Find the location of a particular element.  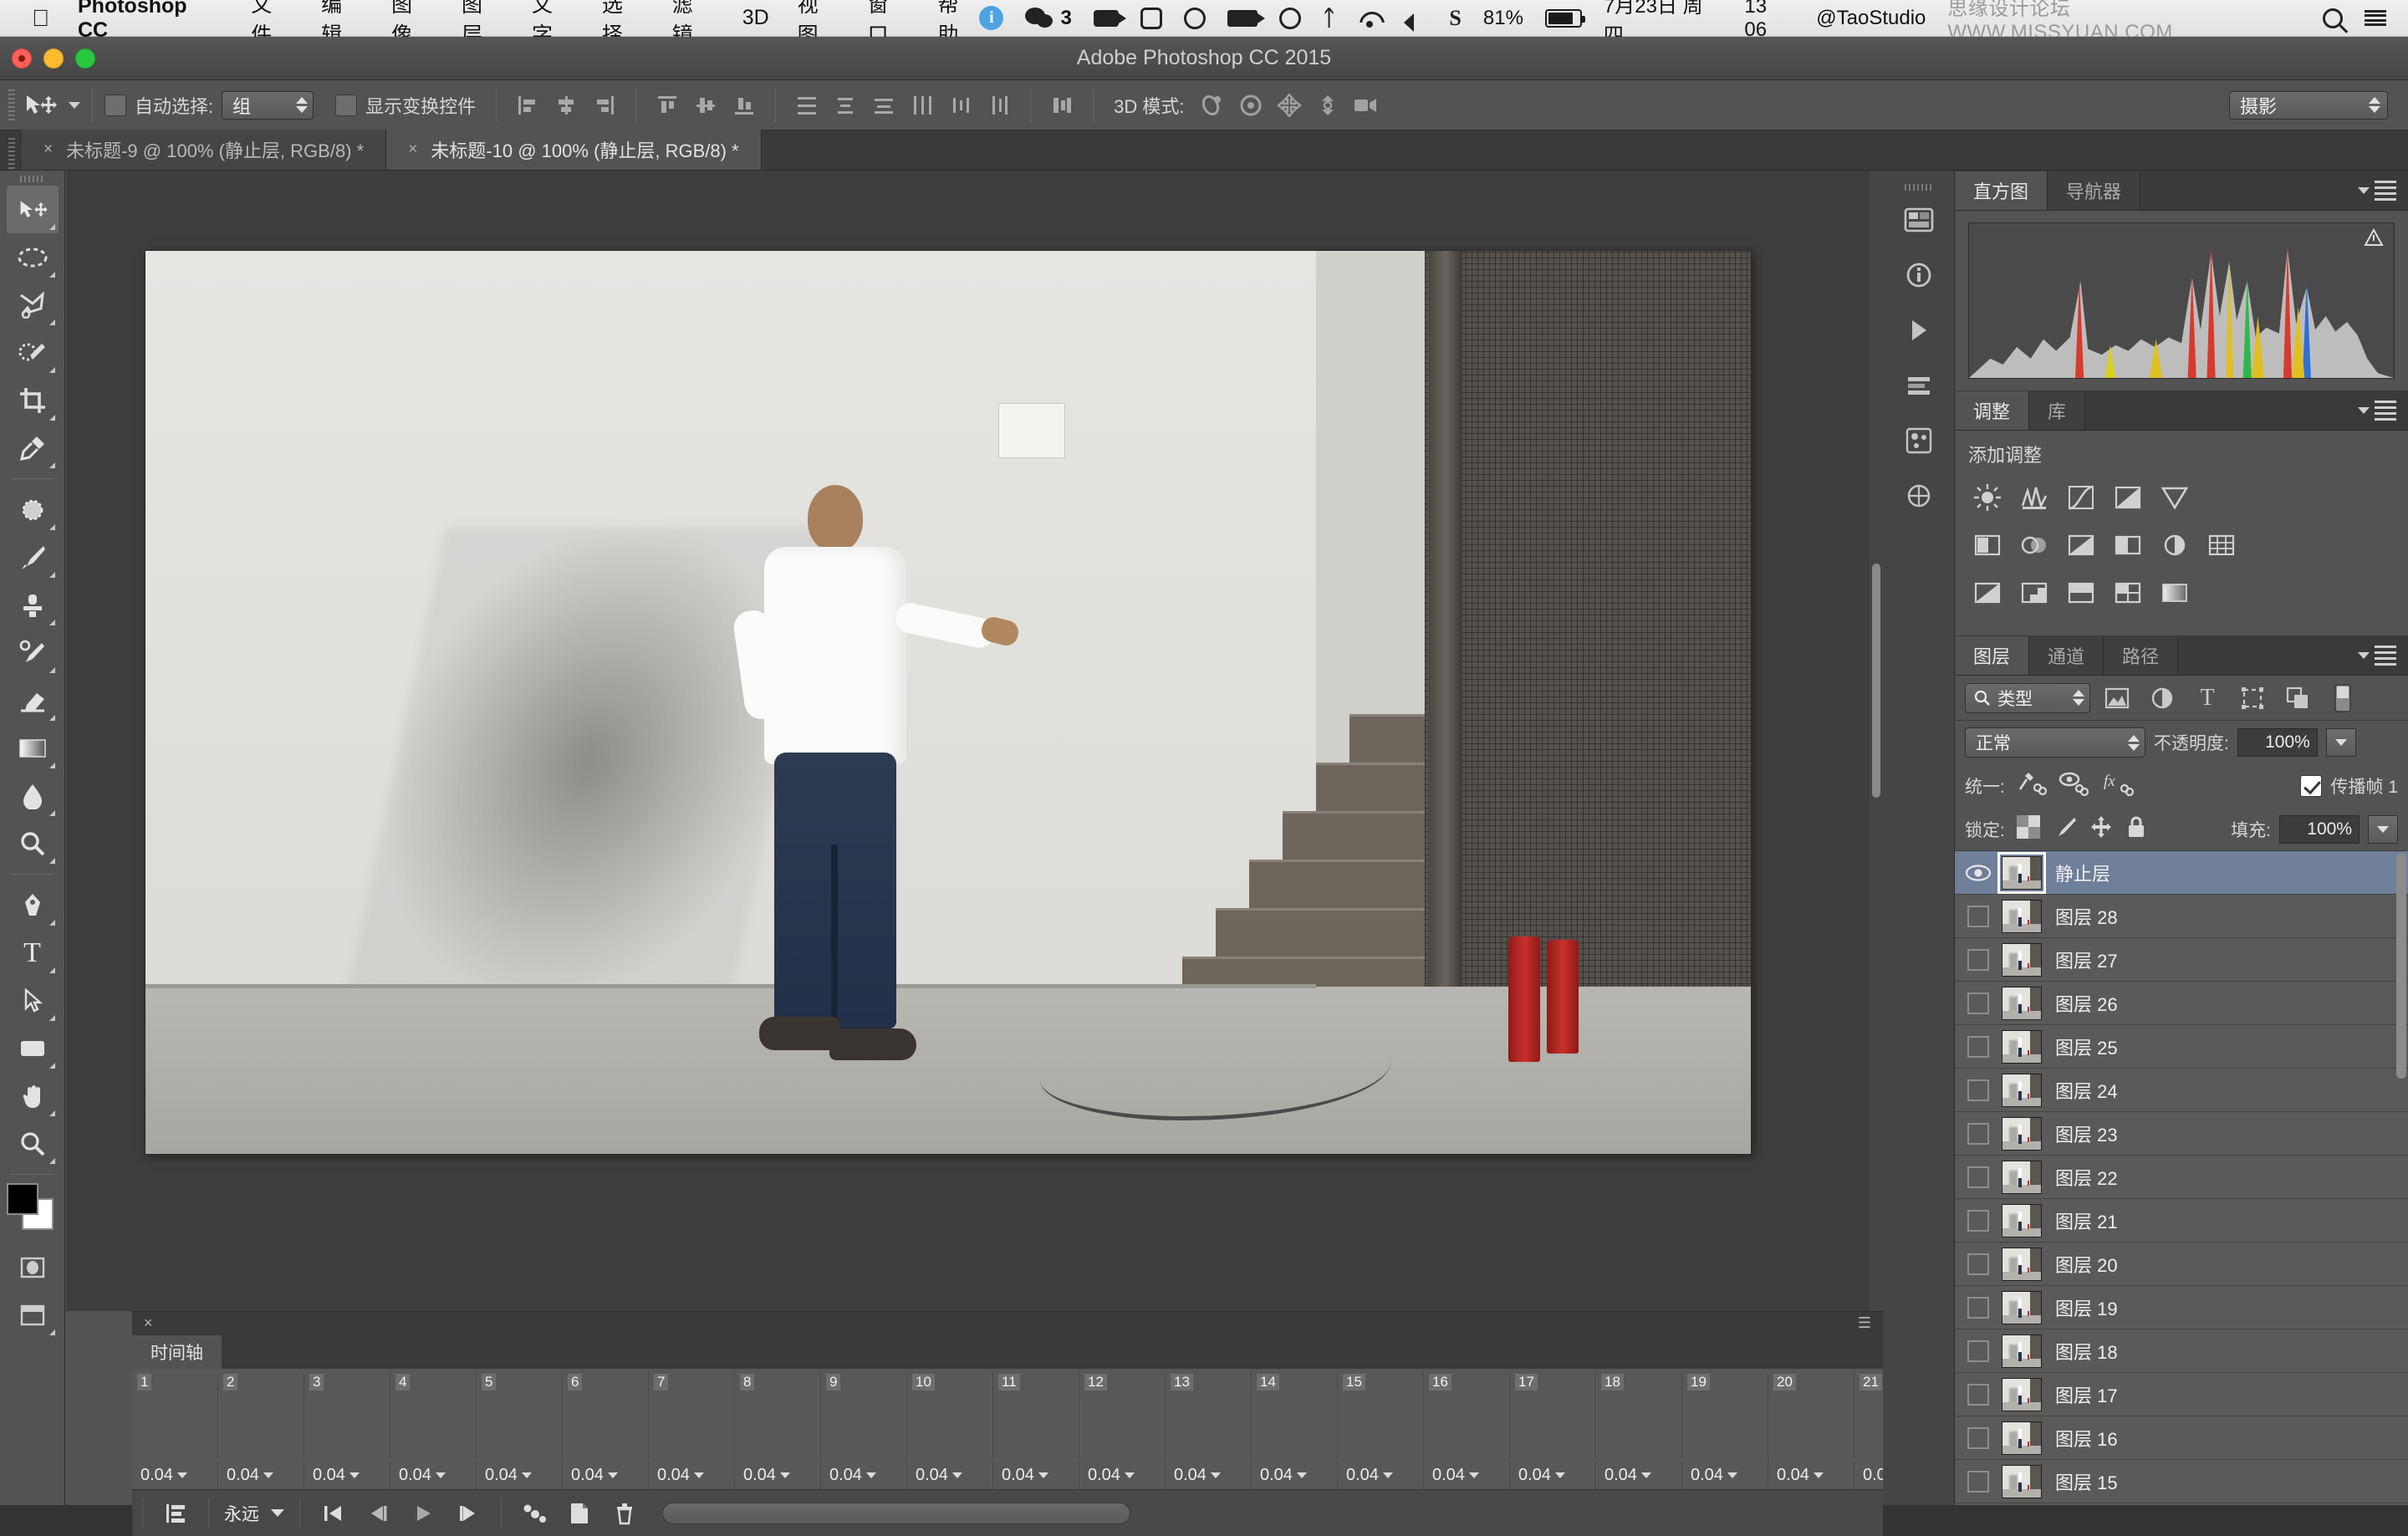

dock-grip is located at coordinates (1919, 187).